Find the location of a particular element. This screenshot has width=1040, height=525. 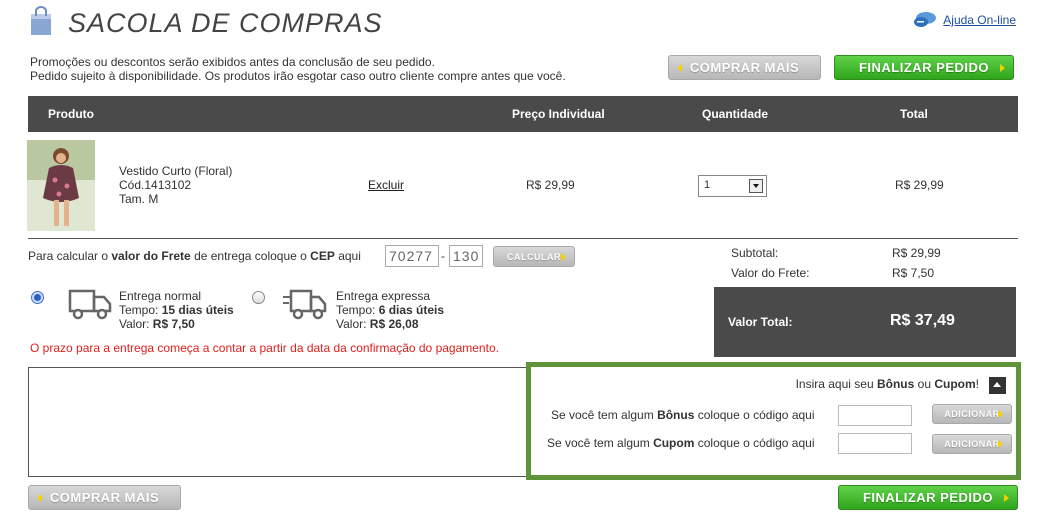

truck-icon is located at coordinates (90, 304).